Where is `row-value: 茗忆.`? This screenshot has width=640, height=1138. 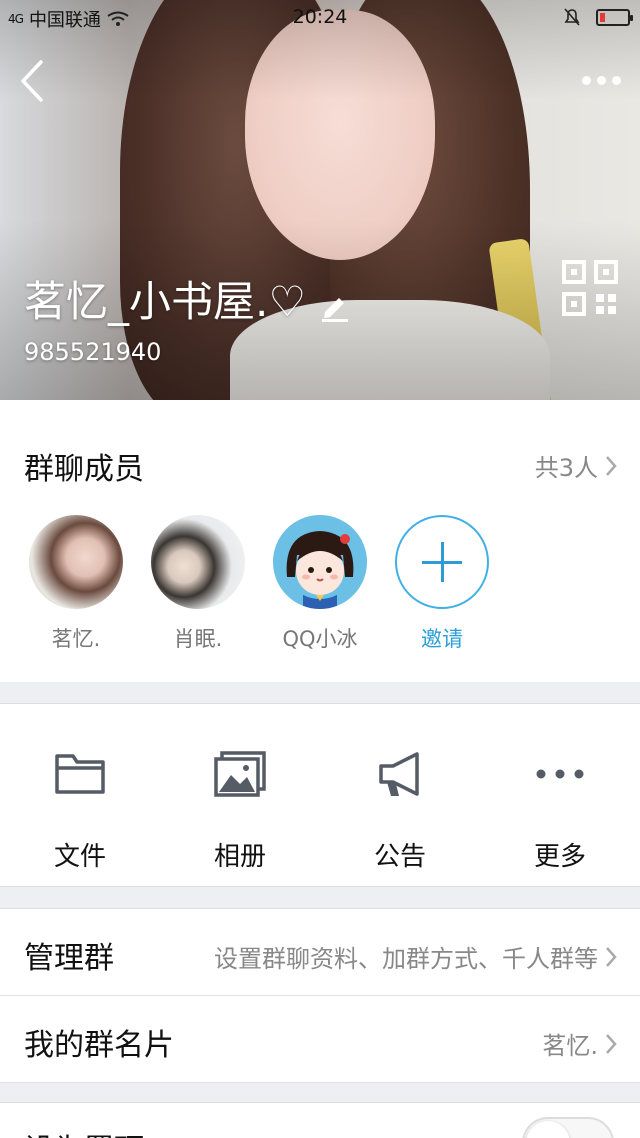
row-value: 茗忆. is located at coordinates (570, 1046).